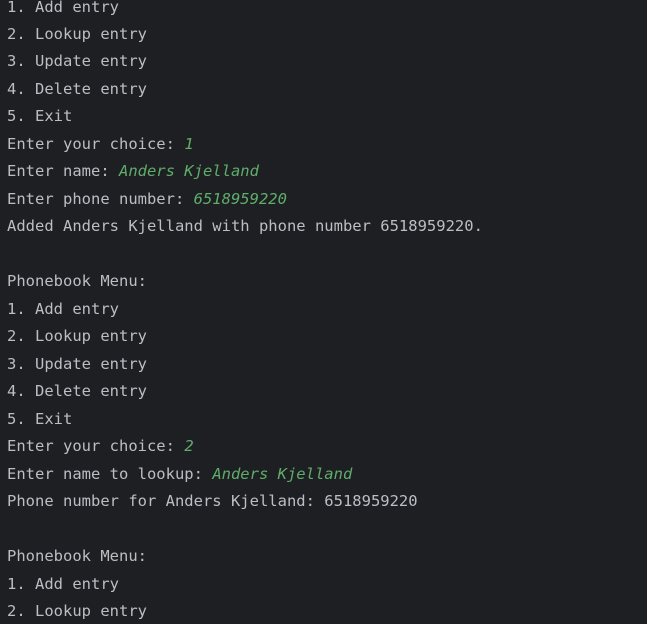 Image resolution: width=647 pixels, height=624 pixels. What do you see at coordinates (189, 446) in the screenshot?
I see `user-input: 2` at bounding box center [189, 446].